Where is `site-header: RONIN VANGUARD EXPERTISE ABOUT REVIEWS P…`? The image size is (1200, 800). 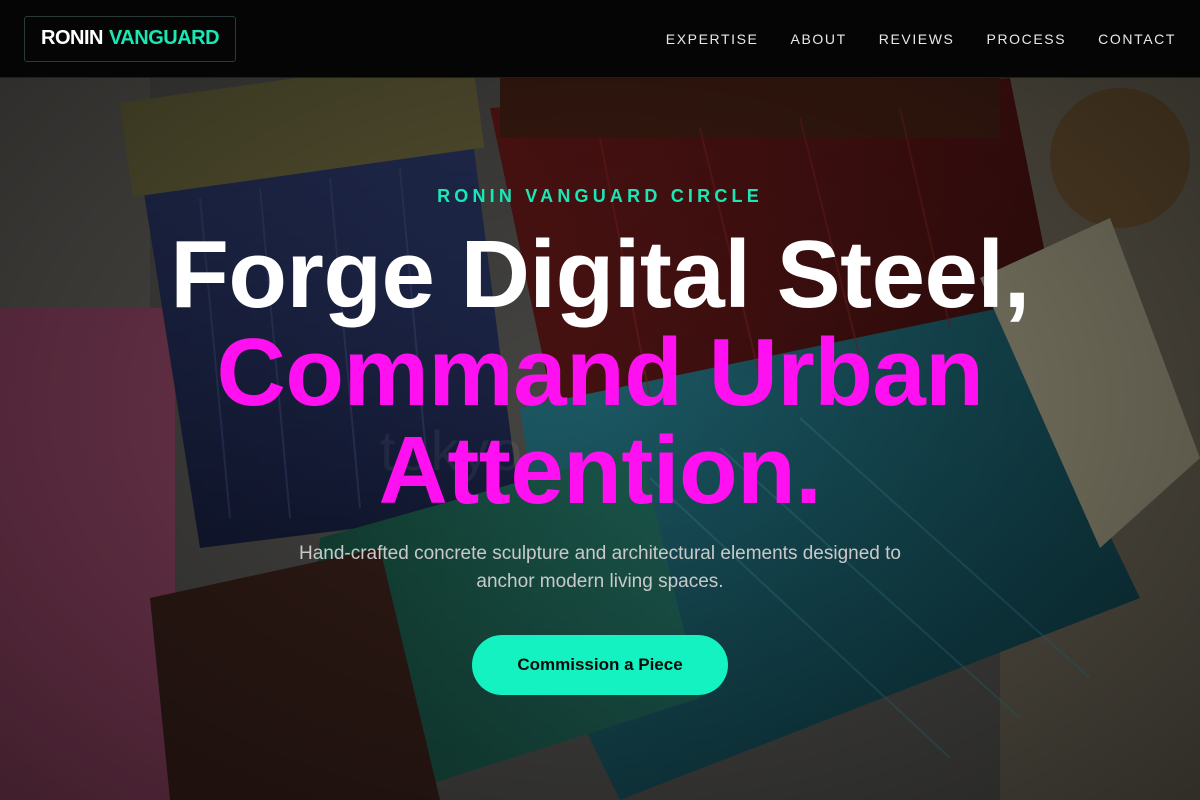 site-header: RONIN VANGUARD EXPERTISE ABOUT REVIEWS P… is located at coordinates (600, 39).